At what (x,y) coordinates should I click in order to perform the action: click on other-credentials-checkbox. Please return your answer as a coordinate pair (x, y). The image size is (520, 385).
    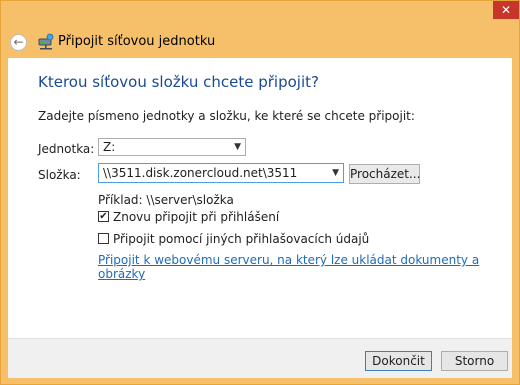
    Looking at the image, I should click on (103, 238).